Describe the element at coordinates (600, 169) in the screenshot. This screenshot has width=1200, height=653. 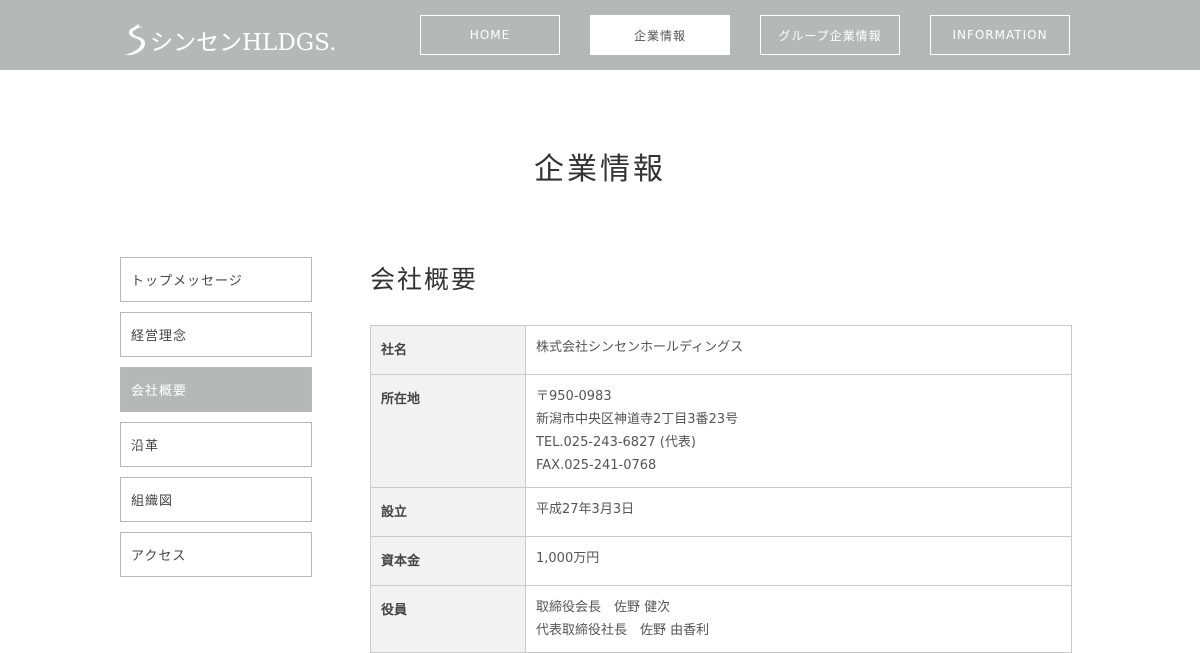
I see `page-title: 企業情報` at that location.